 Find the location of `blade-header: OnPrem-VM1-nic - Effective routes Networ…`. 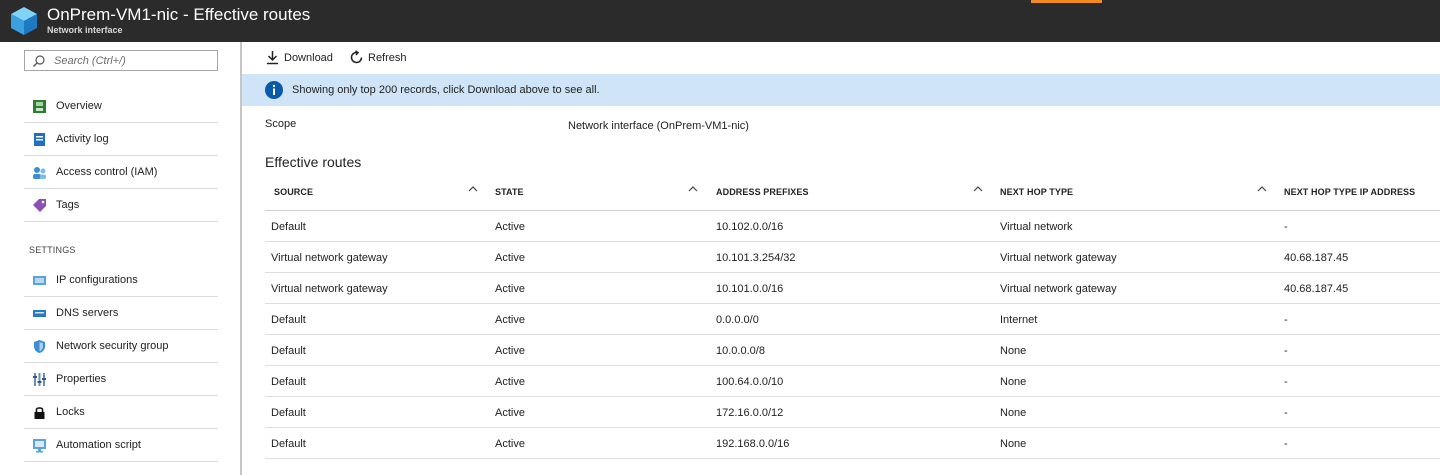

blade-header: OnPrem-VM1-nic - Effective routes Networ… is located at coordinates (720, 21).